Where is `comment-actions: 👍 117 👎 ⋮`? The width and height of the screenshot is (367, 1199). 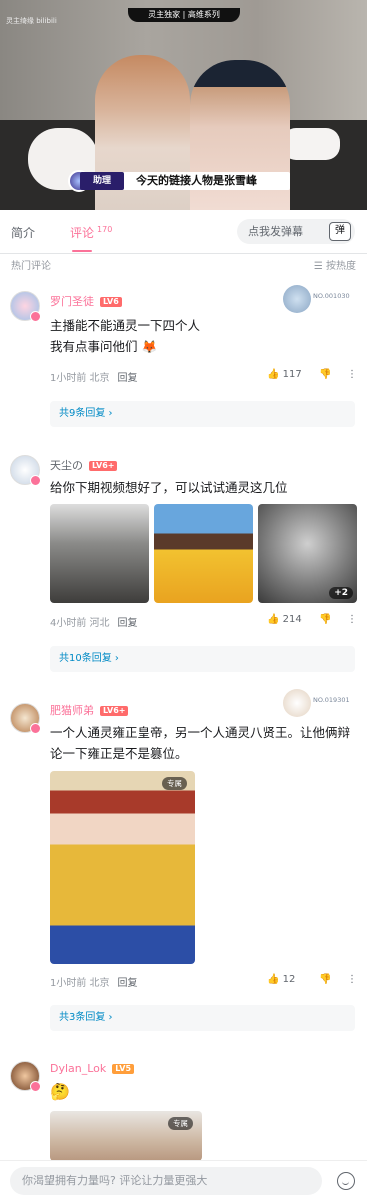
comment-actions: 👍 117 👎 ⋮ is located at coordinates (312, 376).